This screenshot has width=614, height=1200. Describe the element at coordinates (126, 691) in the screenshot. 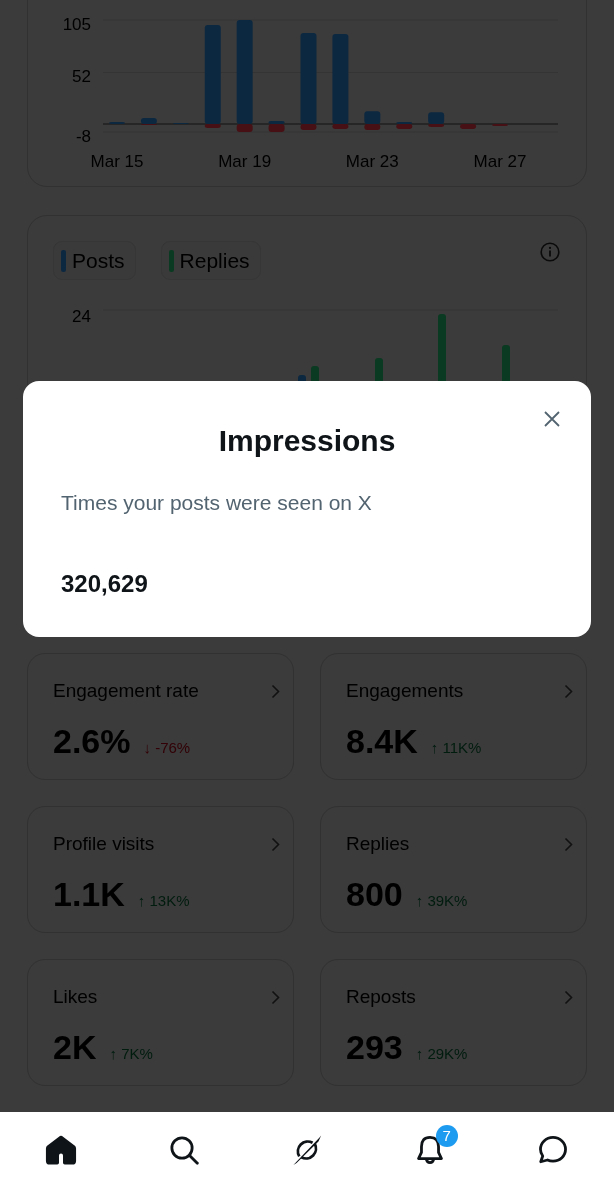

I see `stat-label: Engagement rate` at that location.